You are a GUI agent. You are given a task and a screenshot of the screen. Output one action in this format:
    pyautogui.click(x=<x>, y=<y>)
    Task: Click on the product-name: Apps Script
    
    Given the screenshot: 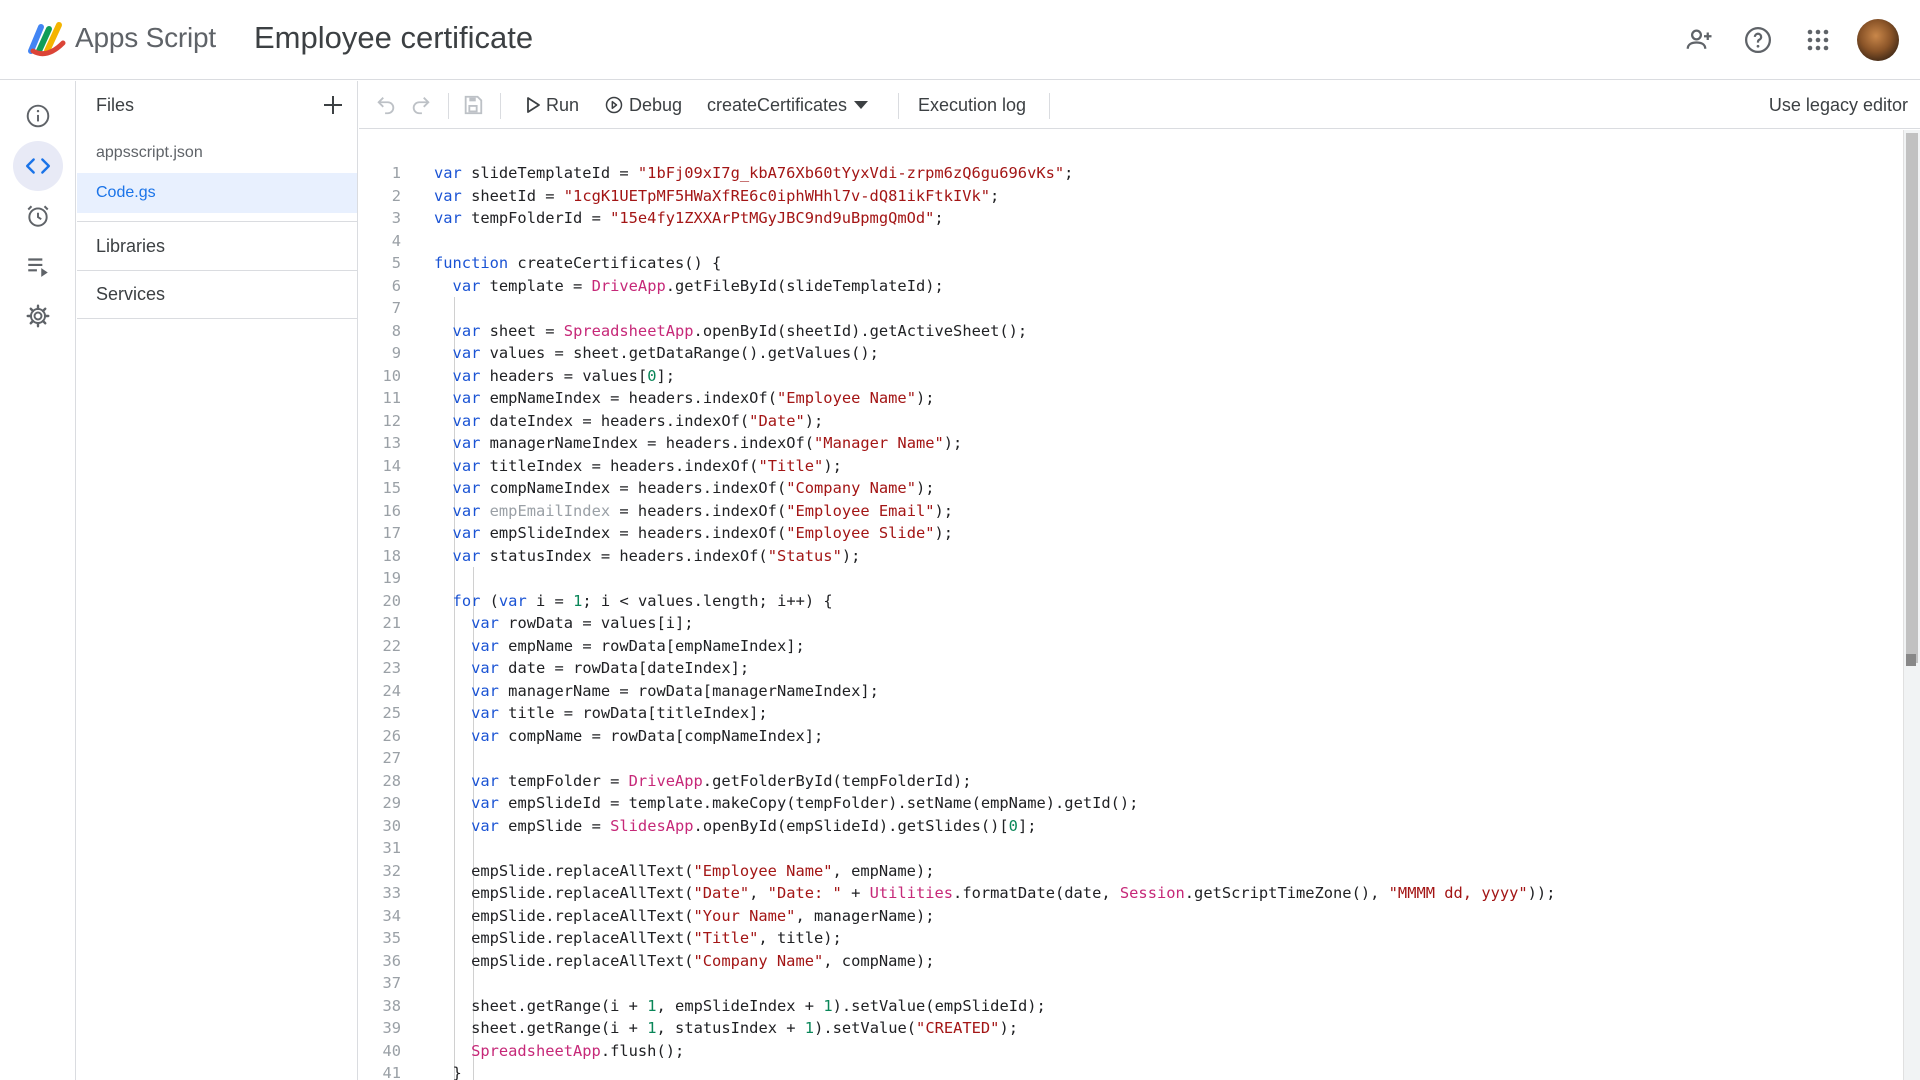 What is the action you would take?
    pyautogui.click(x=145, y=37)
    